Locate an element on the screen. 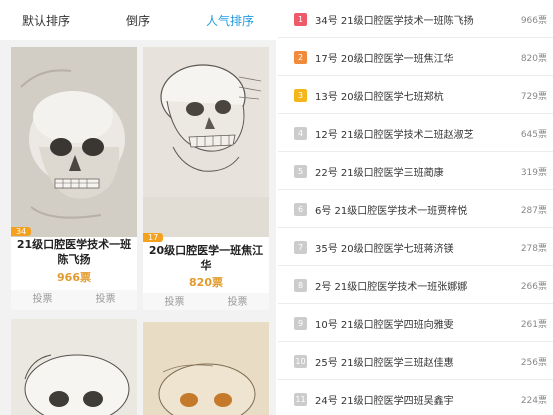  rank-position-badge: 6 is located at coordinates (300, 209).